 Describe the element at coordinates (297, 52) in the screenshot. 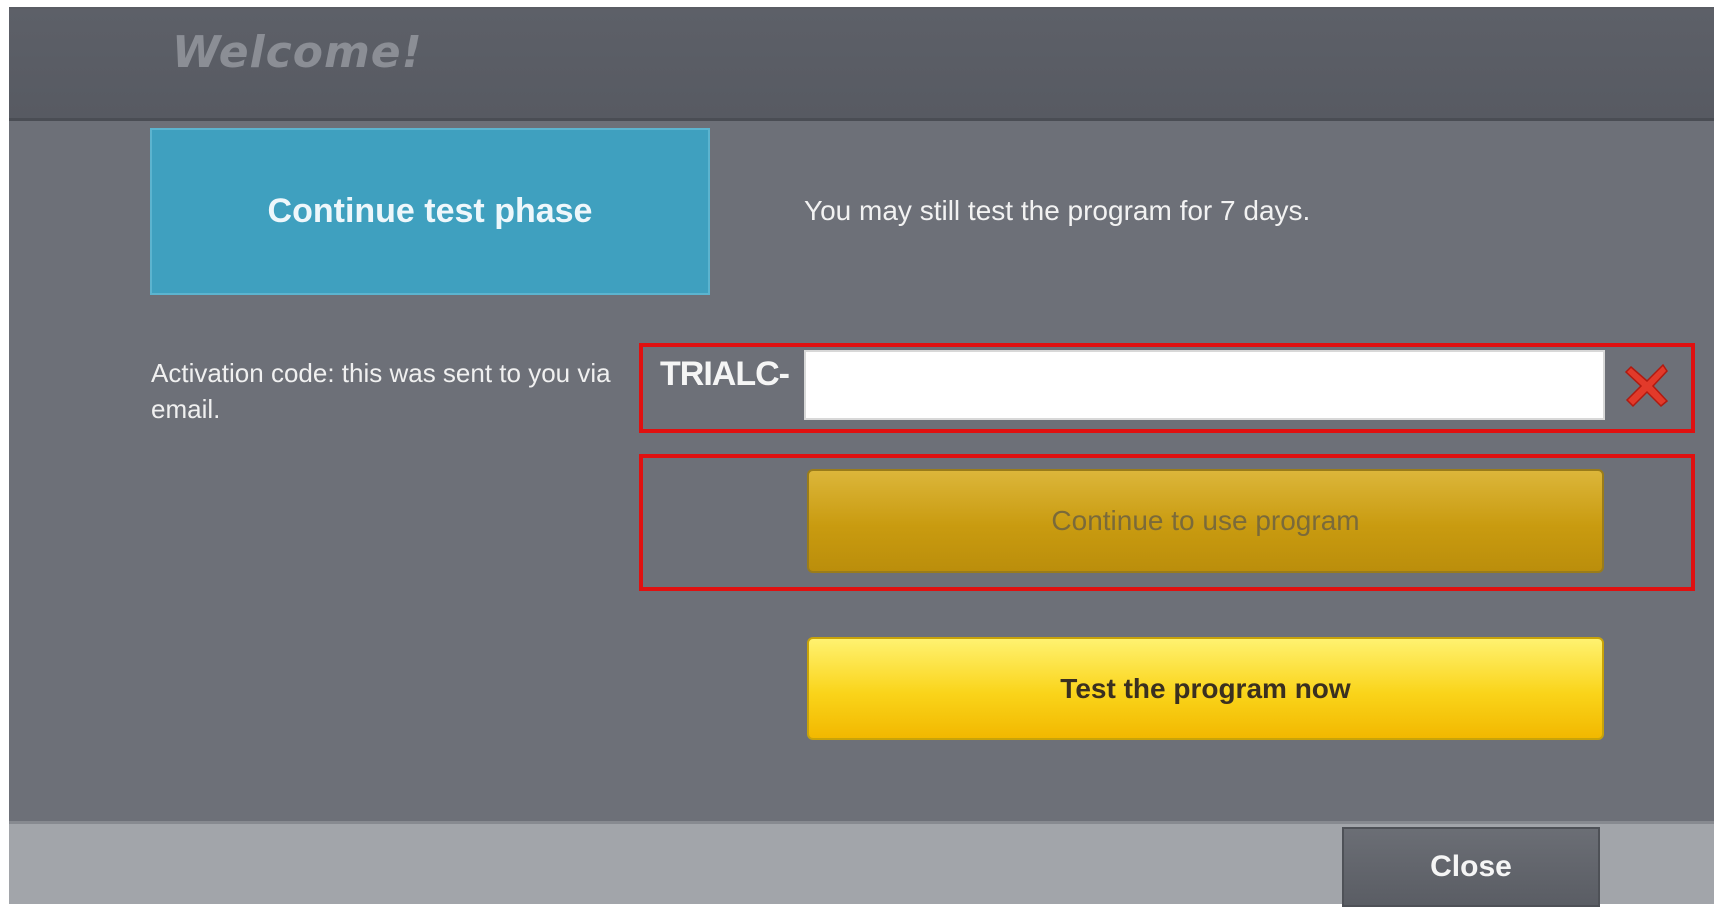

I see `dialog-title: Welcome!` at that location.